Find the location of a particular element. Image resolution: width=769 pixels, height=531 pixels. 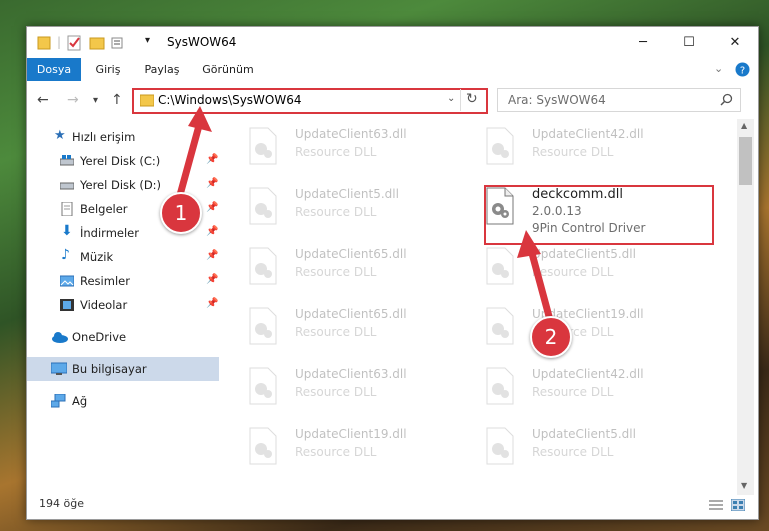

arrow-1-head is located at coordinates (200, 119).